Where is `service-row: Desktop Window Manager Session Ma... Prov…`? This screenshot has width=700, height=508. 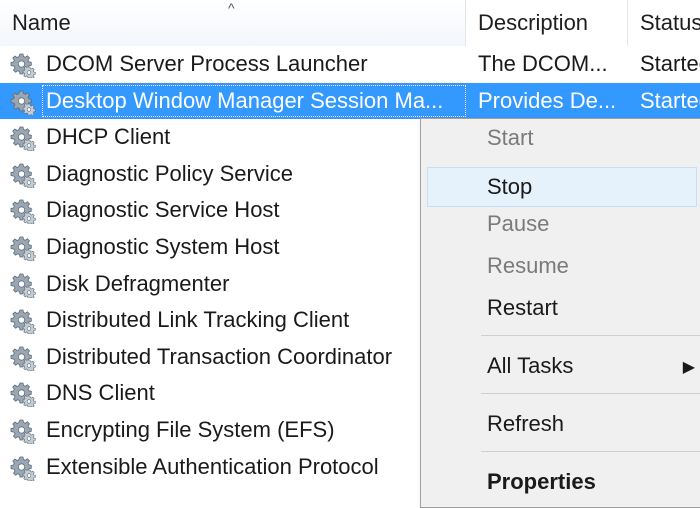
service-row: Desktop Window Manager Session Ma... Prov… is located at coordinates (350, 101).